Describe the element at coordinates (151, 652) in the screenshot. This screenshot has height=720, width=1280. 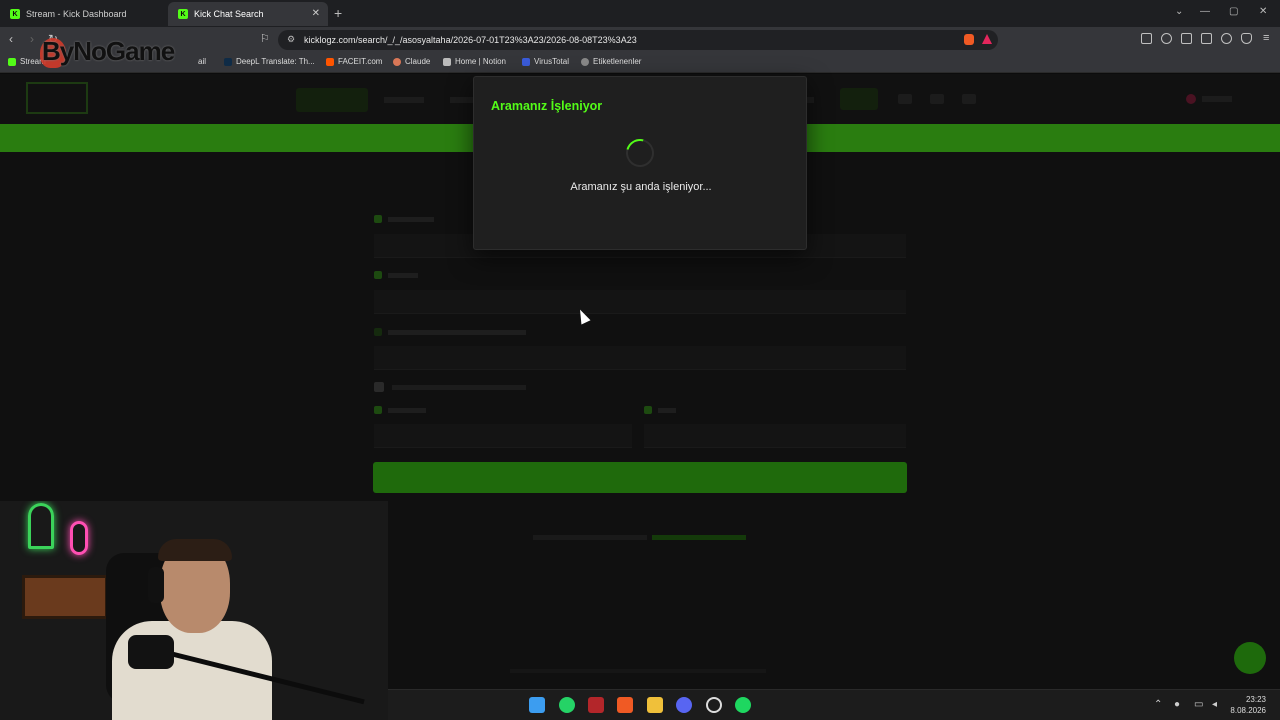
I see `microphone` at that location.